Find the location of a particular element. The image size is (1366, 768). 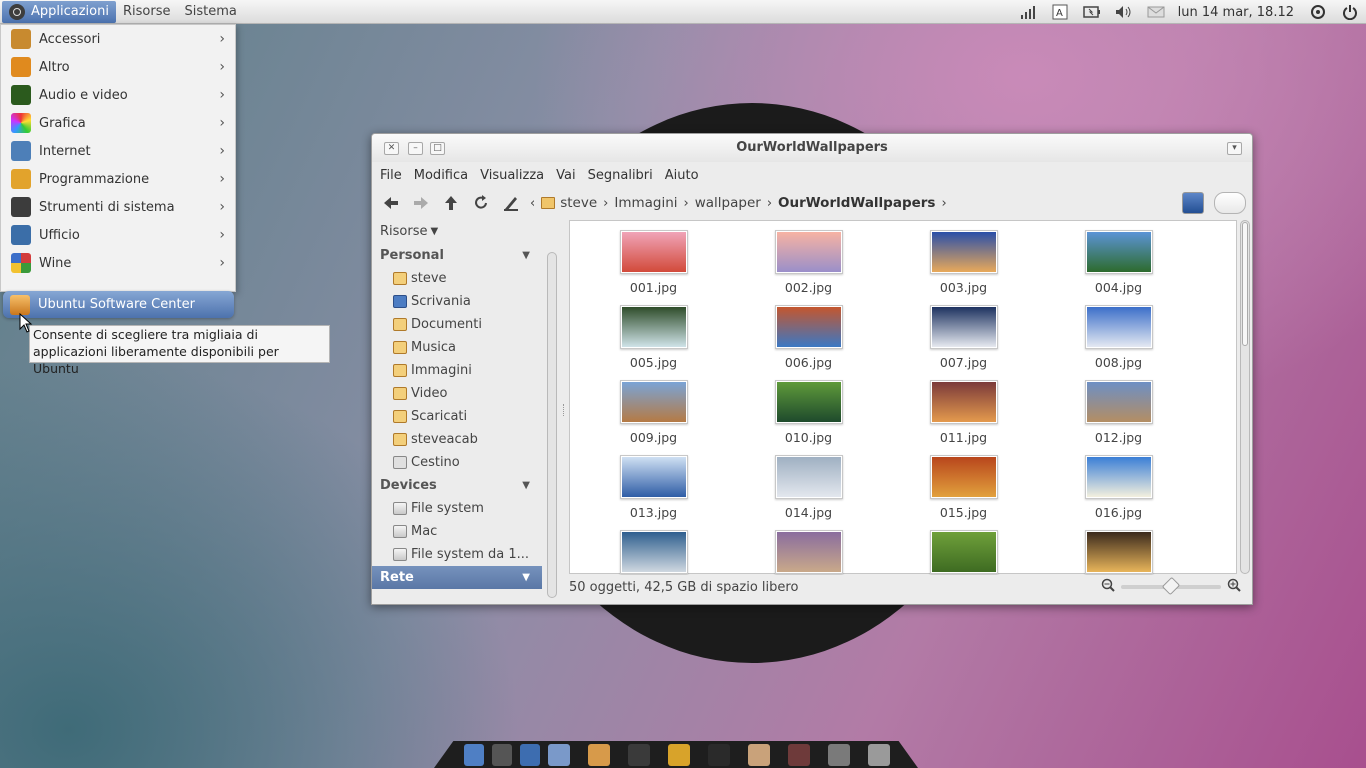

file-item: 015.jpg is located at coordinates (963, 492).